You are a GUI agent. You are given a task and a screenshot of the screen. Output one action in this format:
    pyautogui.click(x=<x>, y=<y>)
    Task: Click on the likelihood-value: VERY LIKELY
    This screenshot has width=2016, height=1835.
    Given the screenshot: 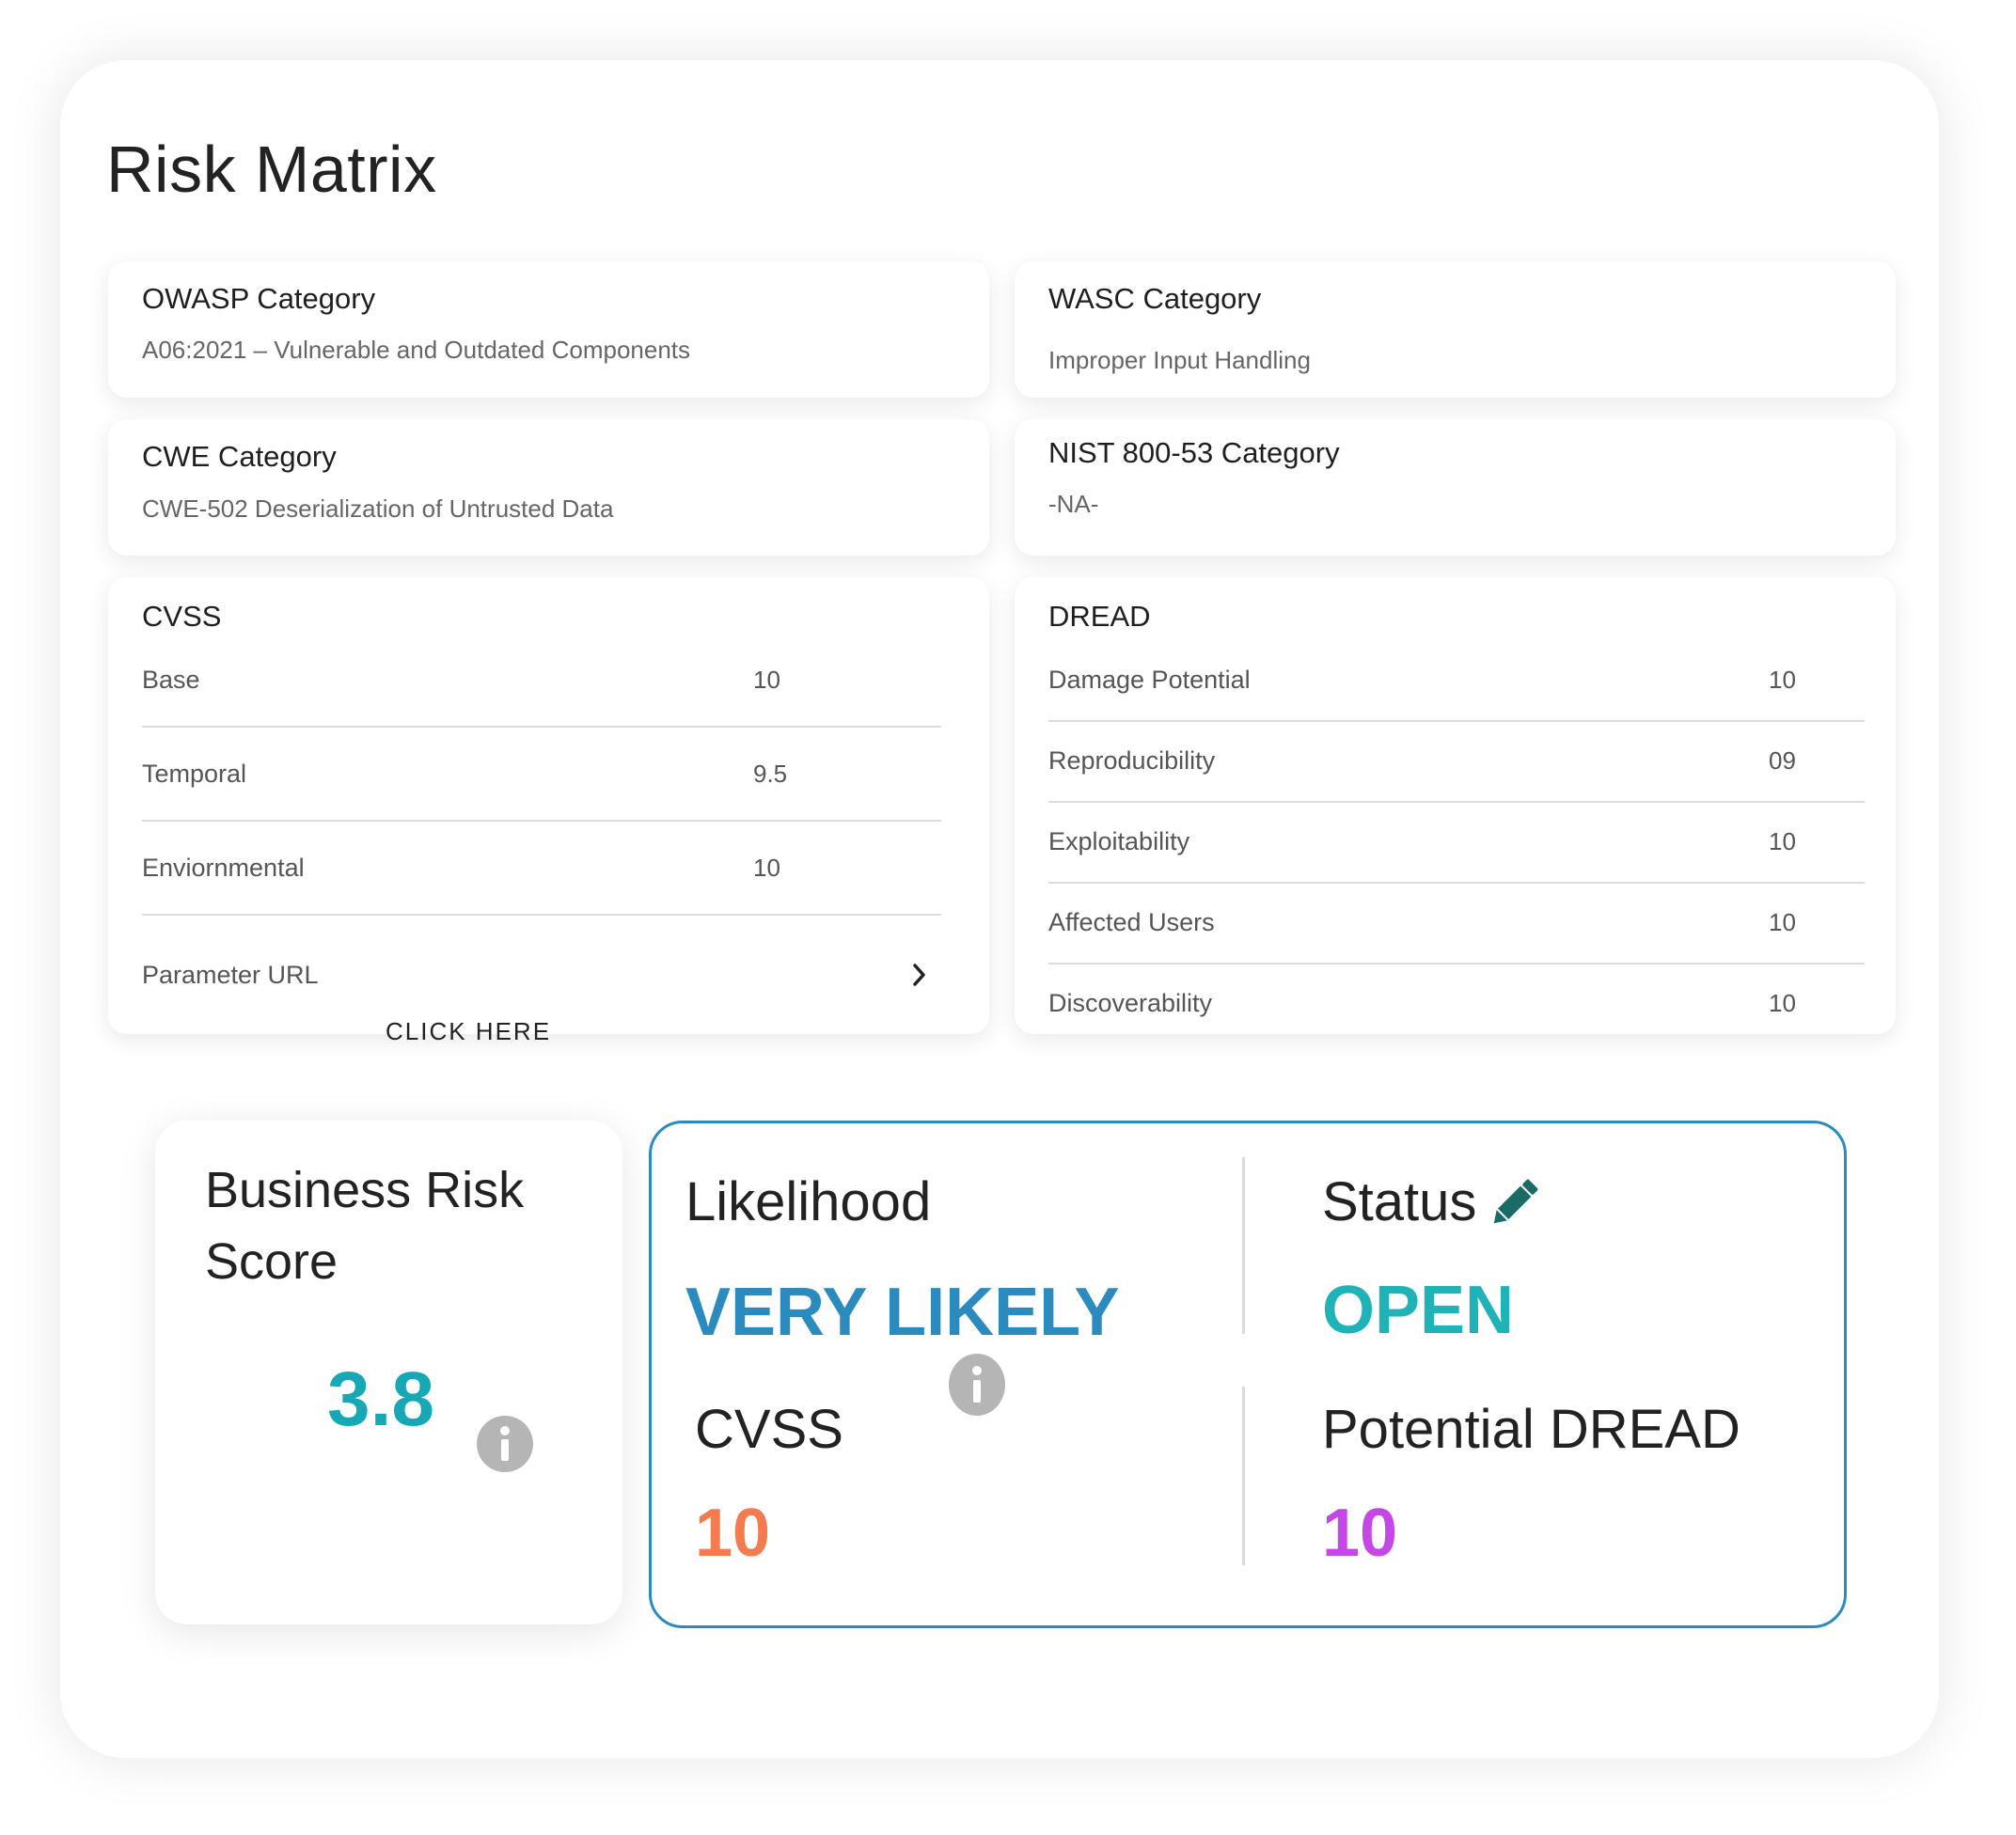 What is the action you would take?
    pyautogui.click(x=903, y=1312)
    